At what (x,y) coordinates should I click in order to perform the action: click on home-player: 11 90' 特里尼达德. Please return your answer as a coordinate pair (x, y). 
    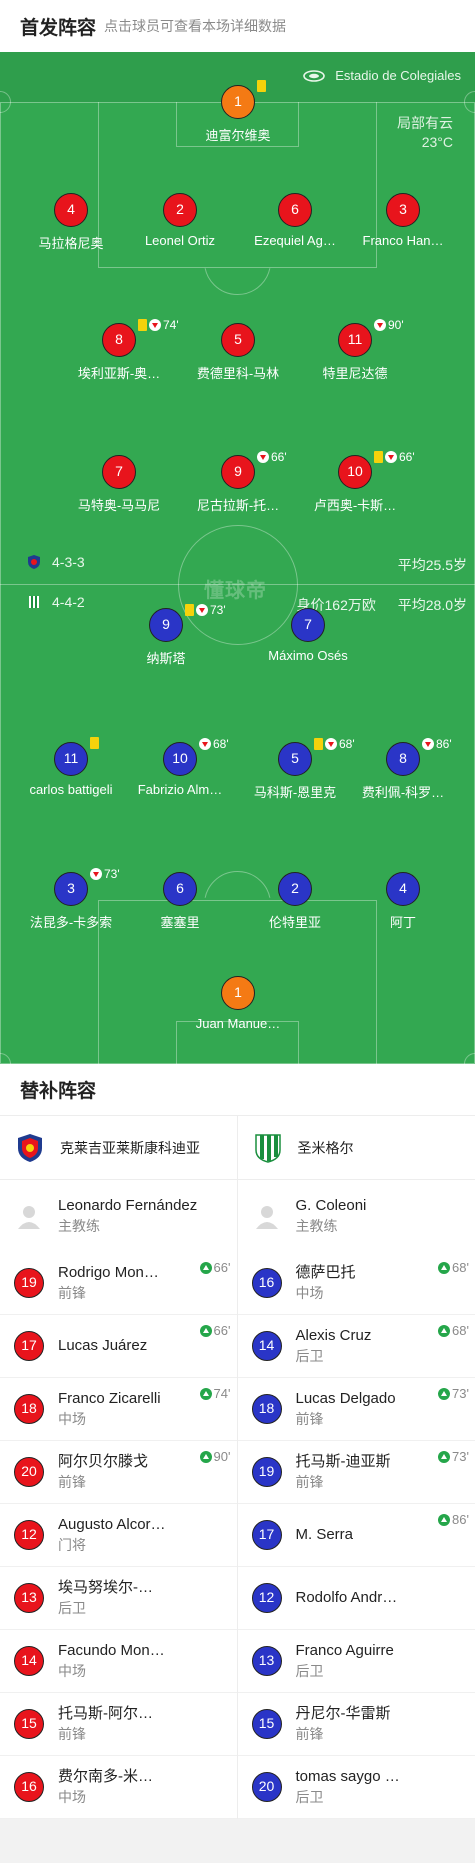
    Looking at the image, I should click on (355, 350).